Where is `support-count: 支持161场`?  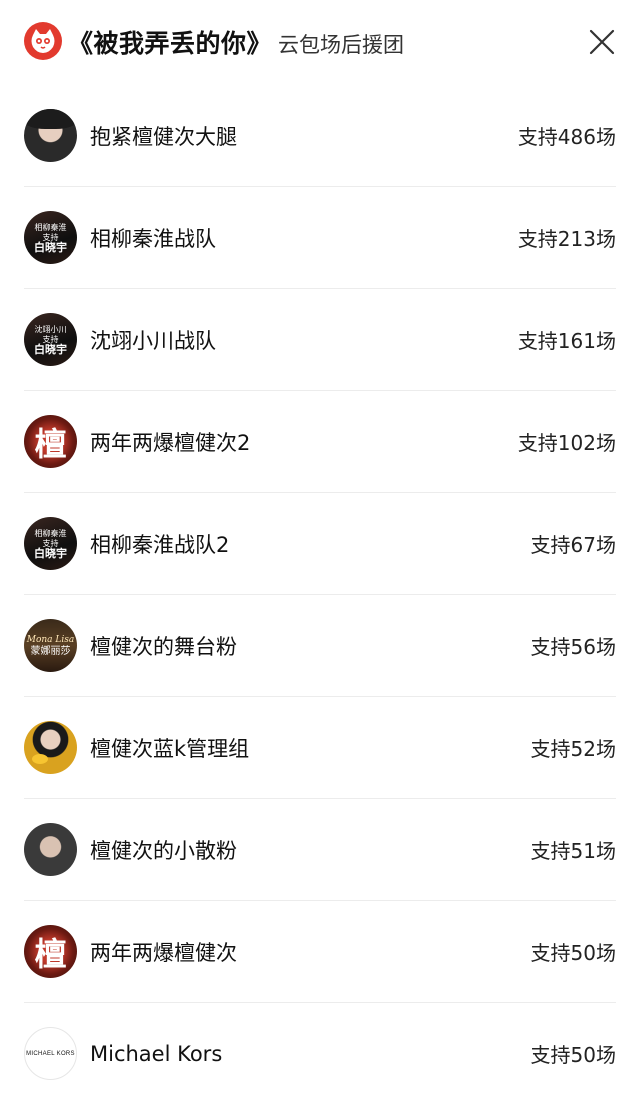
support-count: 支持161场 is located at coordinates (566, 341).